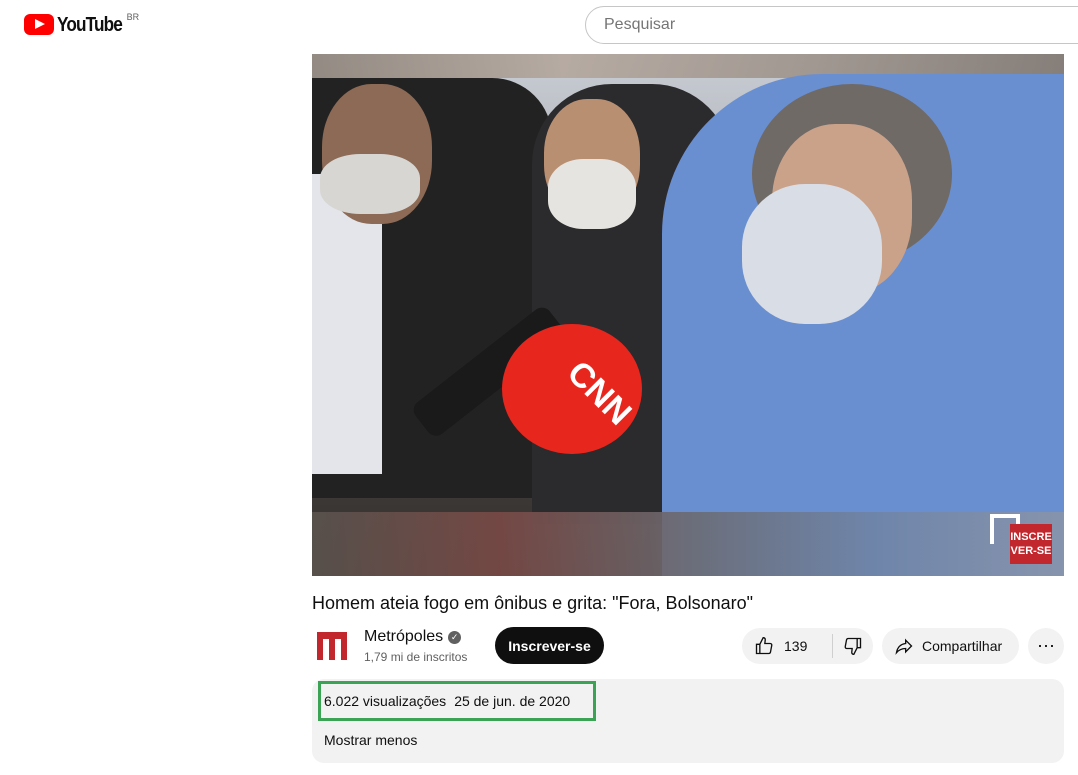 Image resolution: width=1078 pixels, height=775 pixels. I want to click on show-less-button: Mostrar menos, so click(370, 740).